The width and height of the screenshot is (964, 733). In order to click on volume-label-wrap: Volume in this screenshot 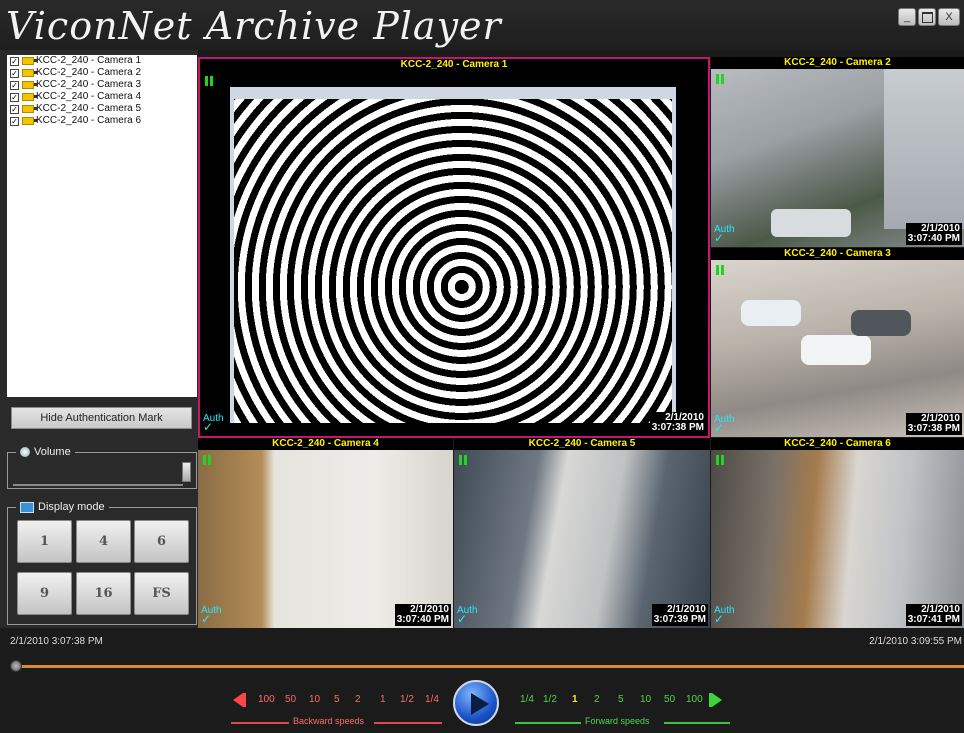, I will do `click(45, 452)`.